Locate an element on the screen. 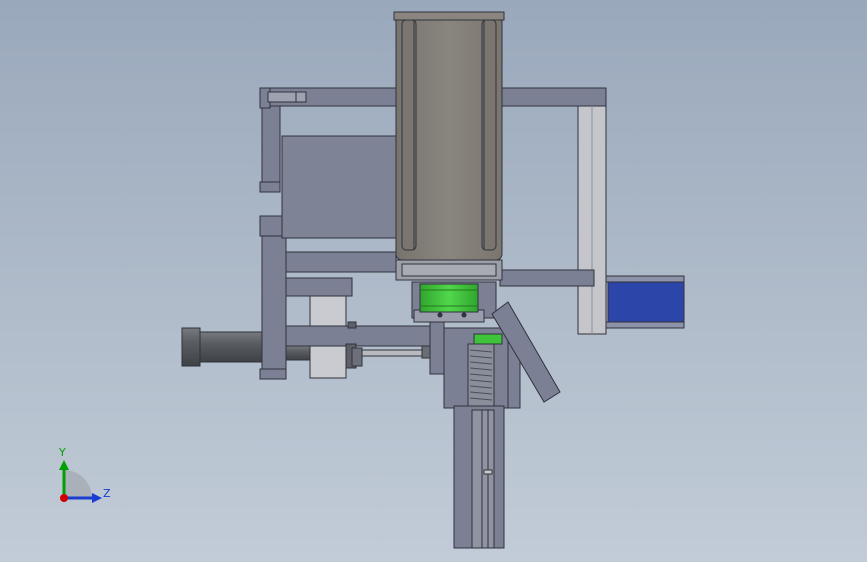 The image size is (867, 562). left-upright-foot is located at coordinates (273, 374).